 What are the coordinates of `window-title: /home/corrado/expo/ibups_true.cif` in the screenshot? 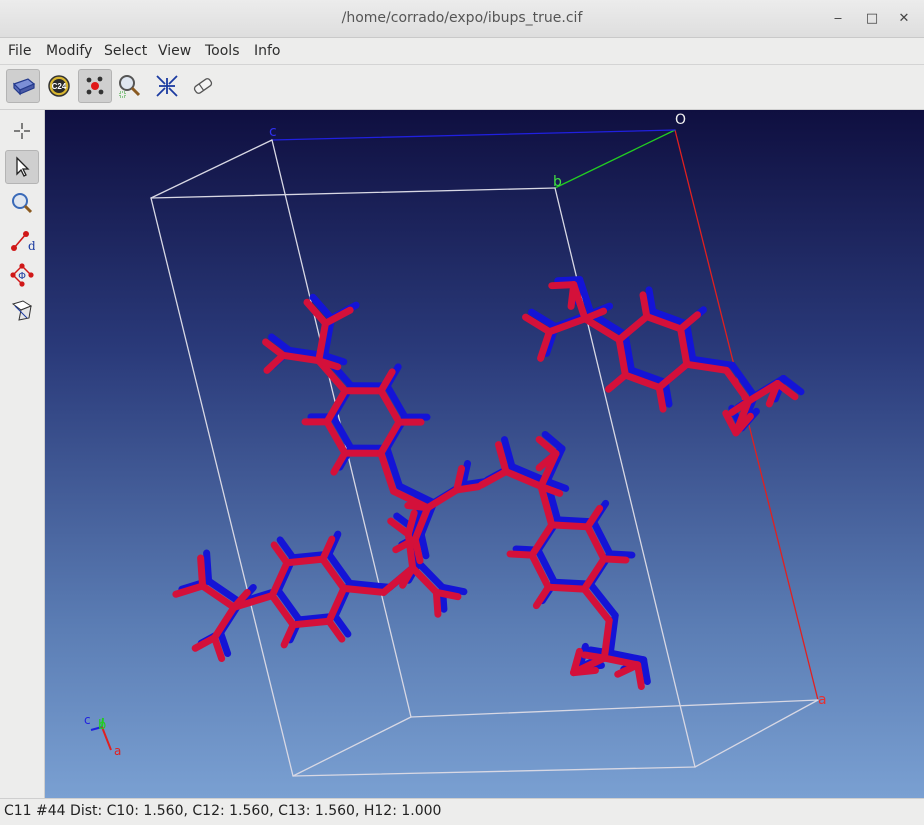 It's located at (462, 18).